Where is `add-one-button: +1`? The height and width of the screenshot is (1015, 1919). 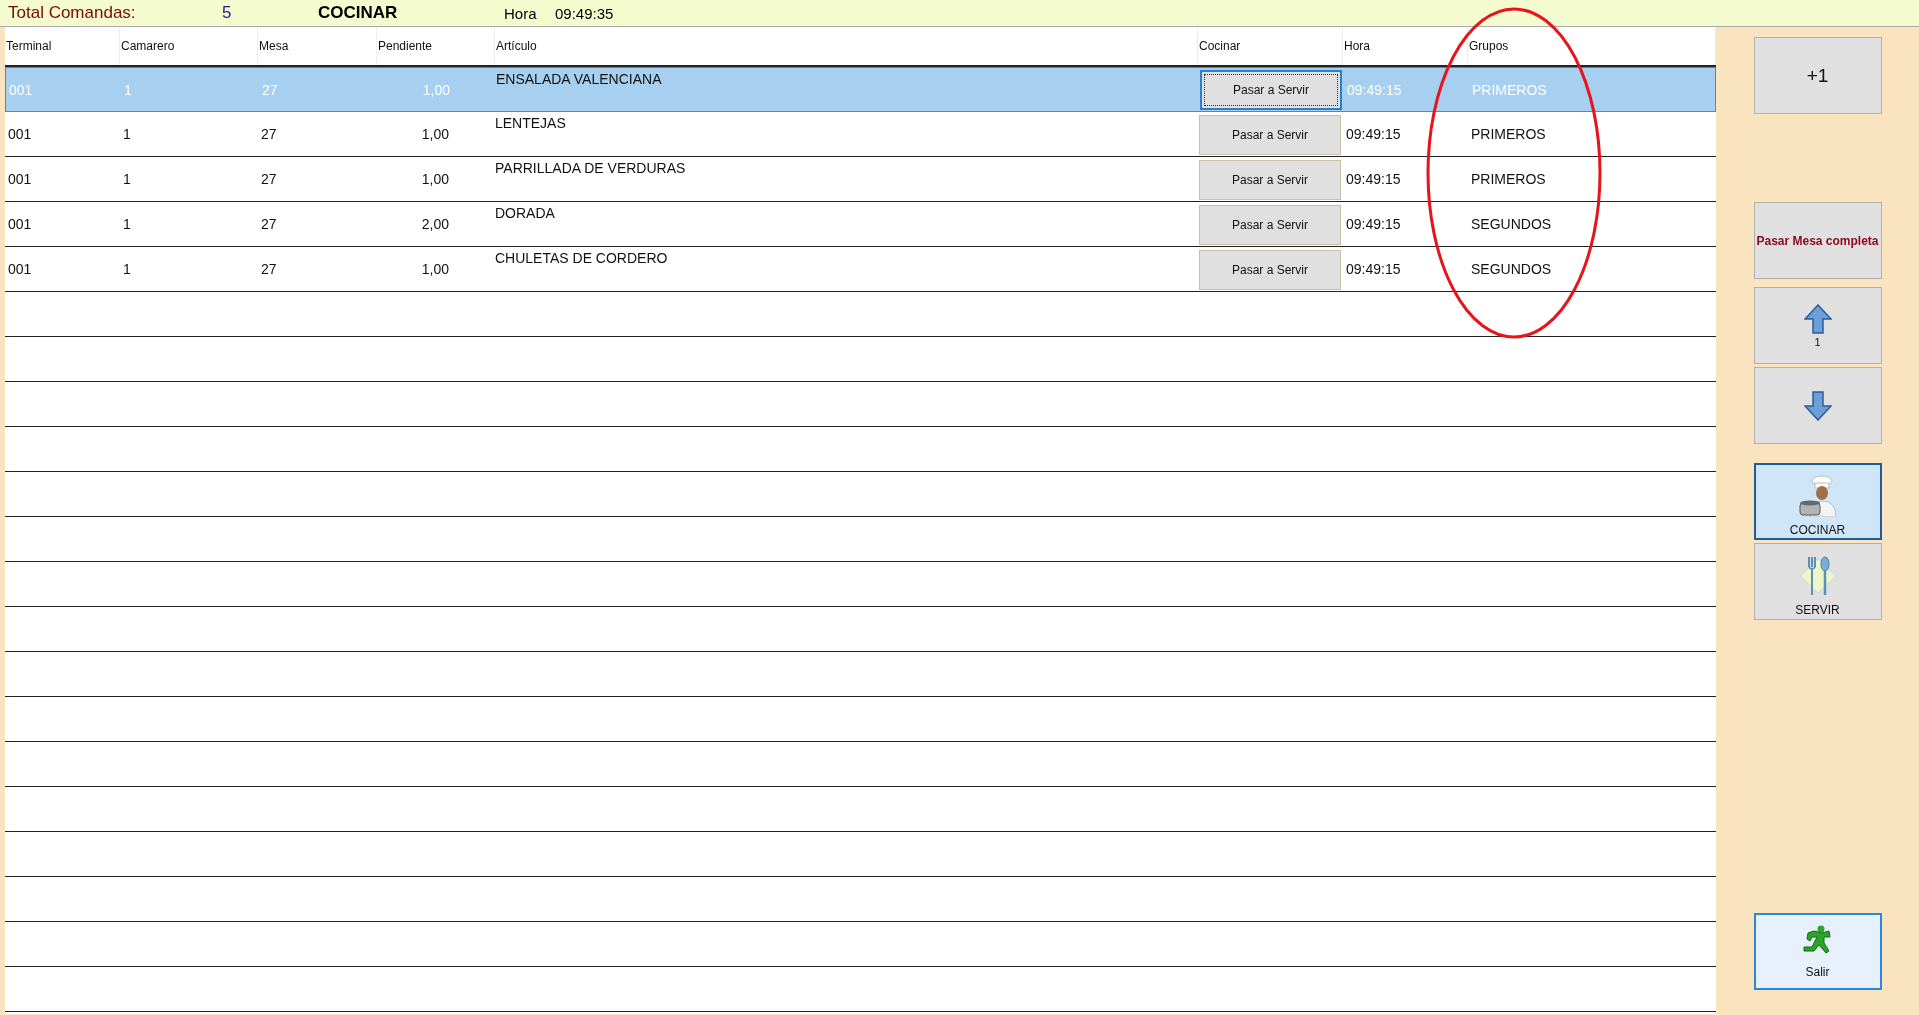
add-one-button: +1 is located at coordinates (1817, 75).